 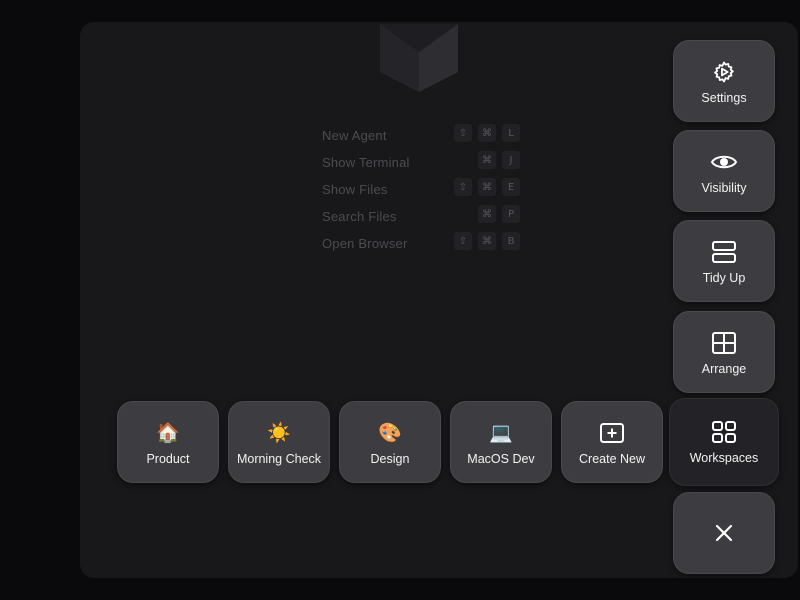 I want to click on app-logo-icon, so click(x=419, y=58).